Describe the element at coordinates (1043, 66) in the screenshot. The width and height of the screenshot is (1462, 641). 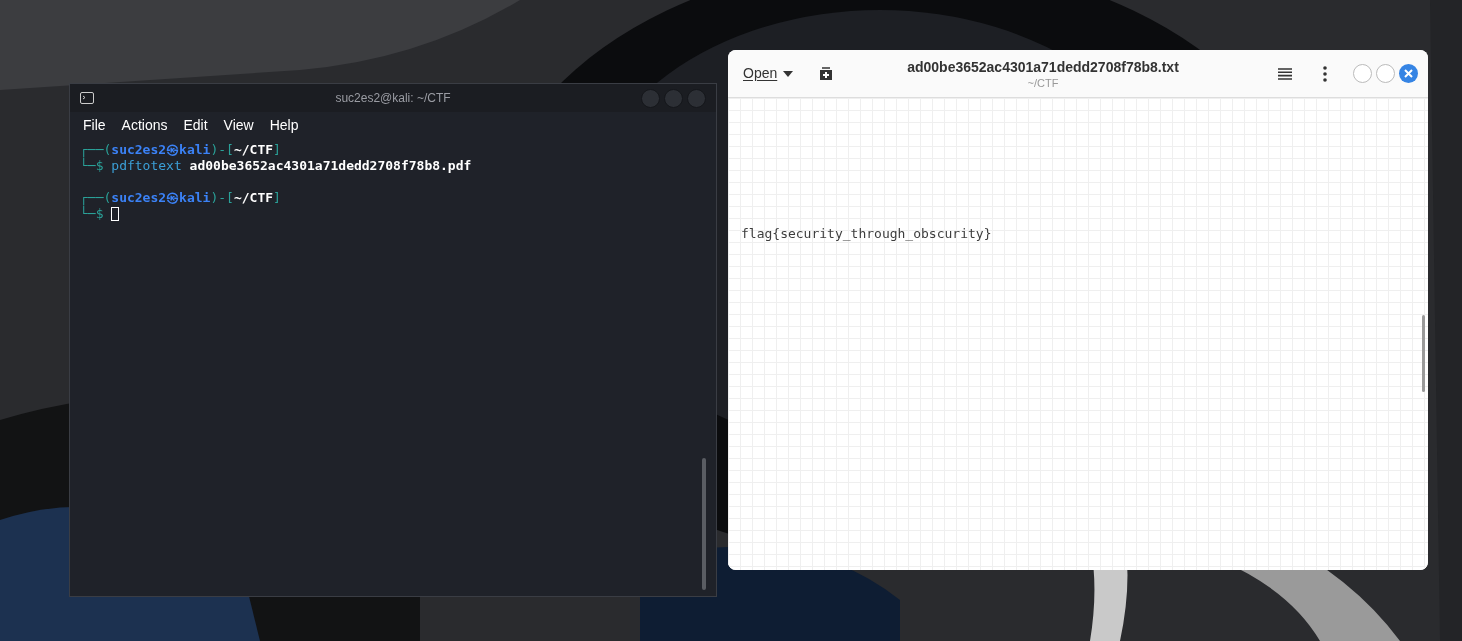
I see `document-title: ad00be3652ac4301a71dedd2708f78b8.txt` at that location.